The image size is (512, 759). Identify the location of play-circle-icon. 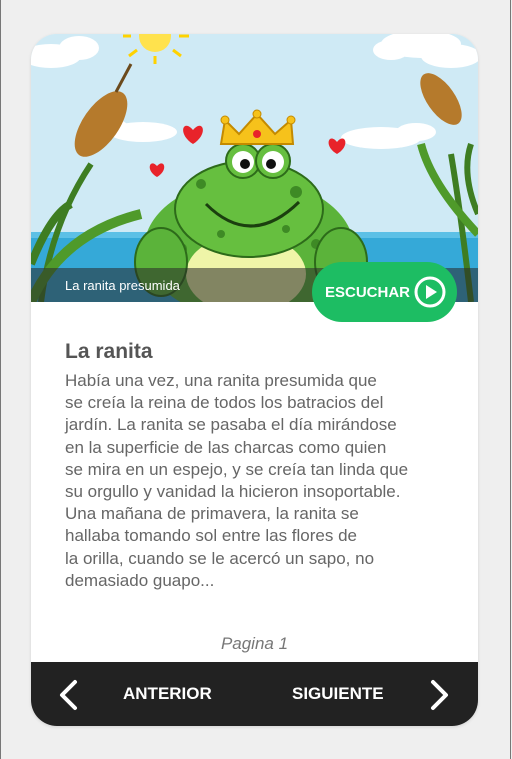
(430, 294).